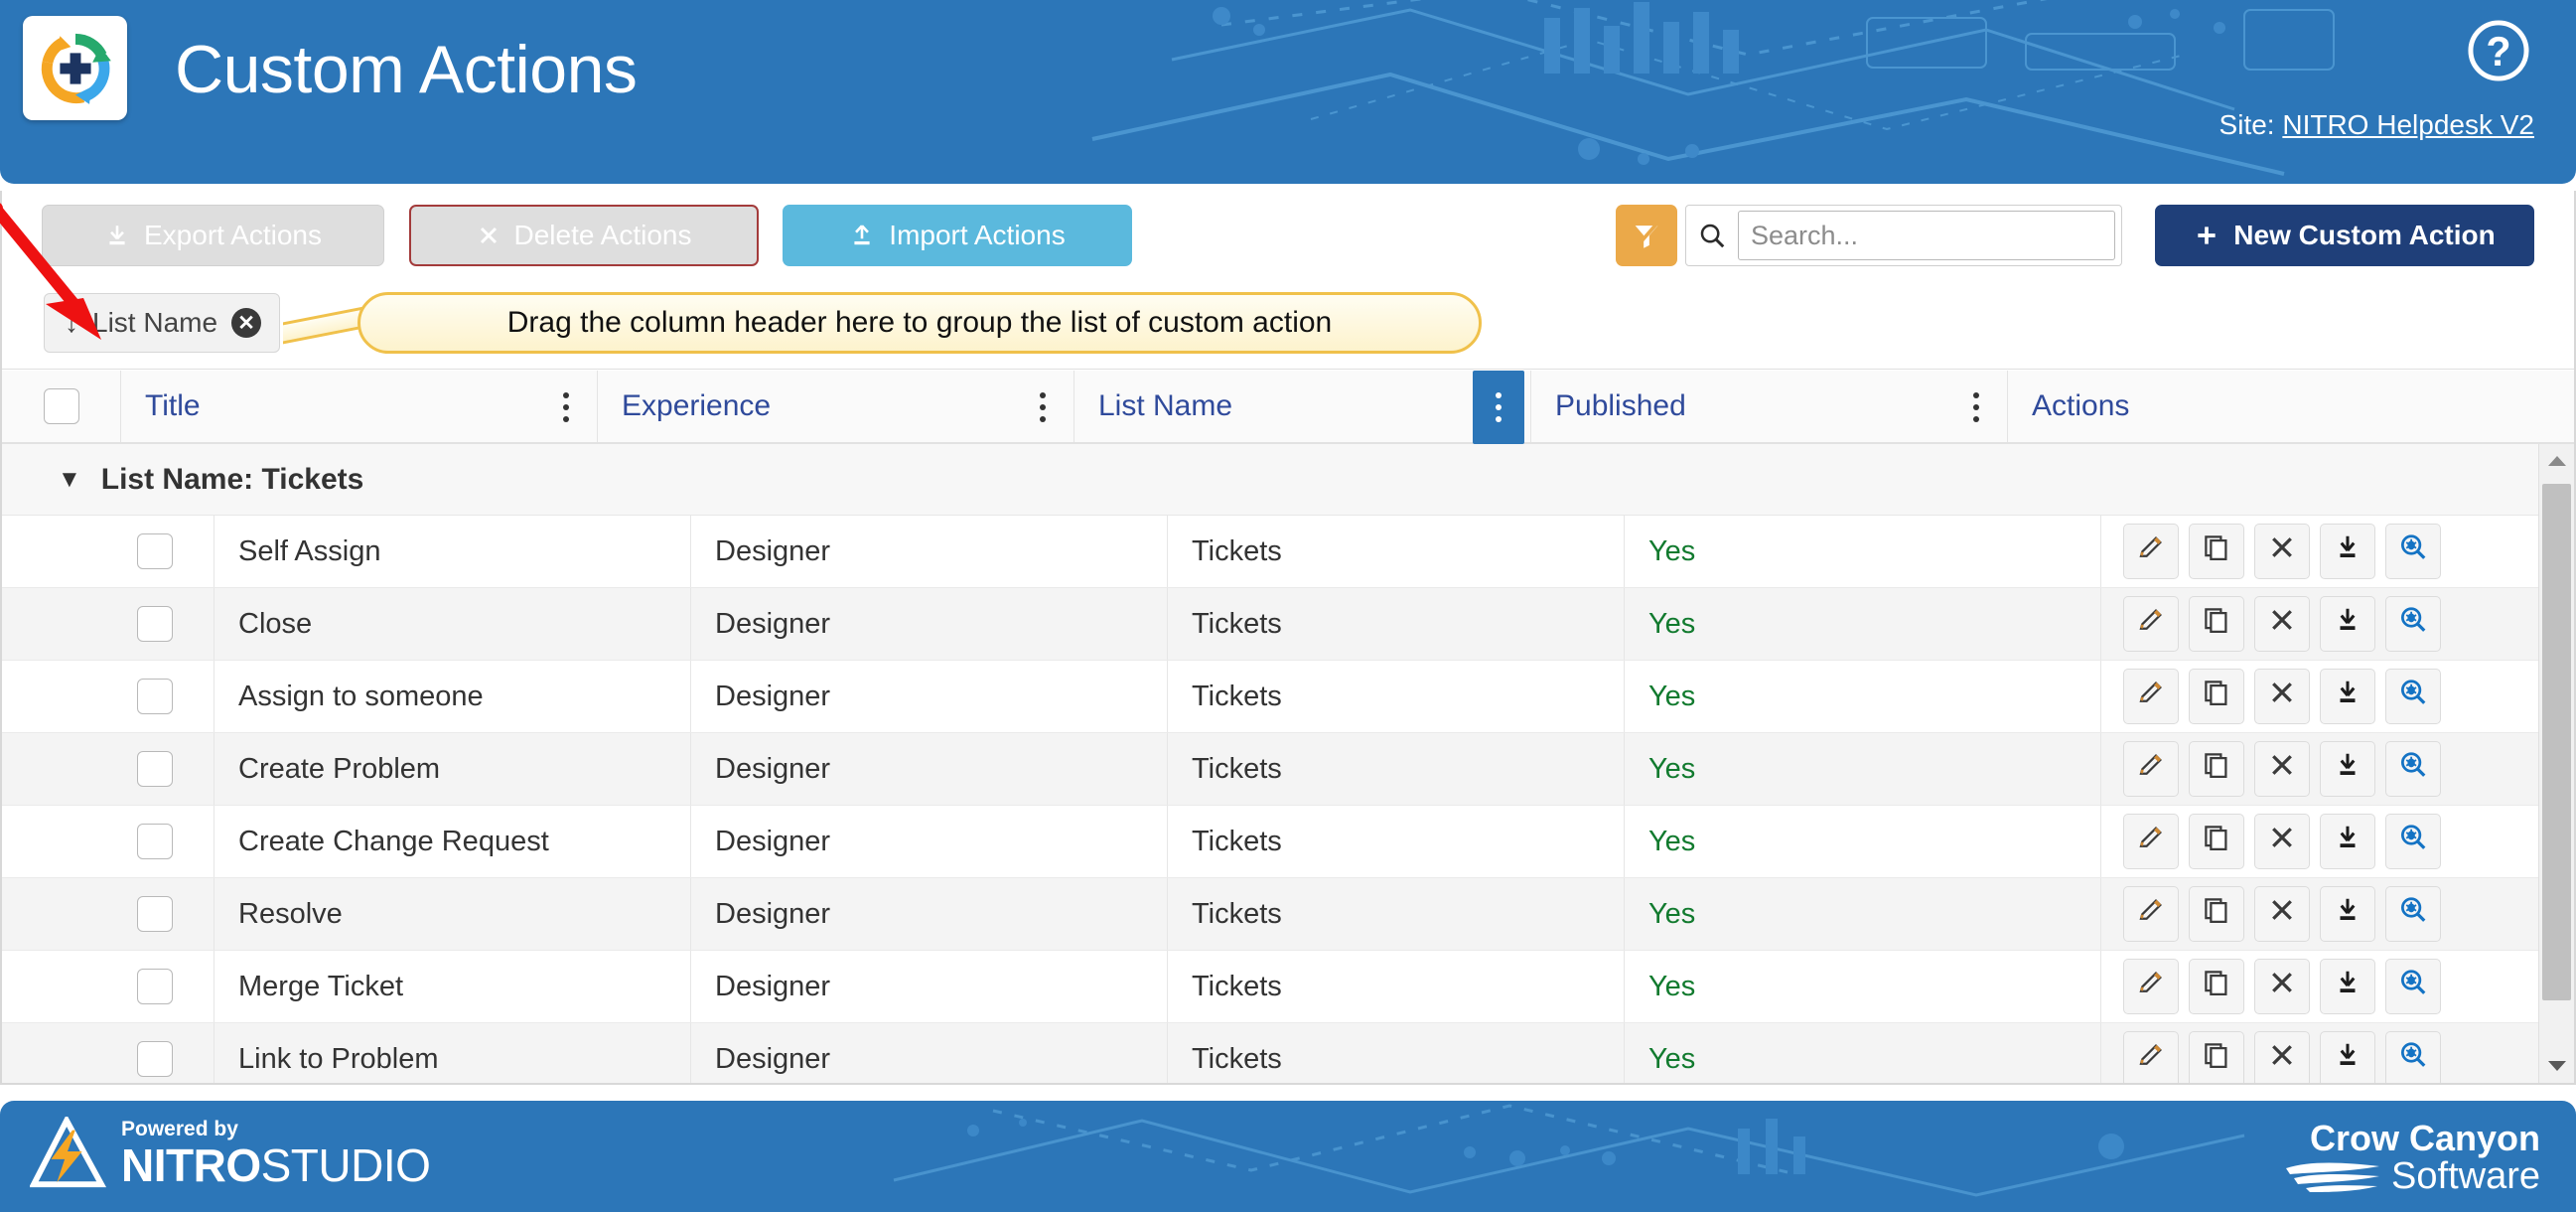 The width and height of the screenshot is (2576, 1212). What do you see at coordinates (2557, 1066) in the screenshot?
I see `scroll-down-arrow-icon` at bounding box center [2557, 1066].